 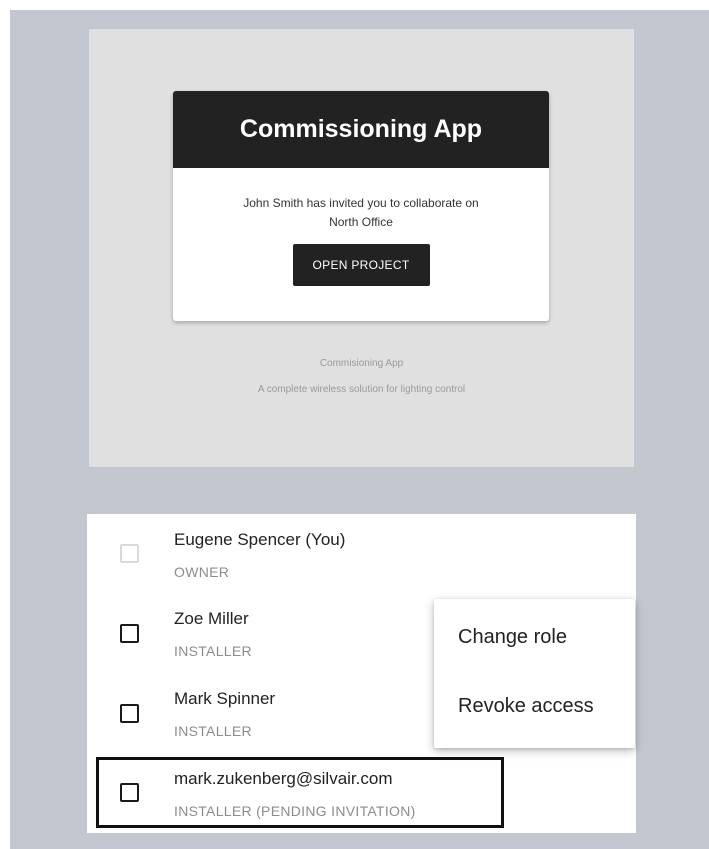 What do you see at coordinates (260, 539) in the screenshot?
I see `collaborator-name: Eugene Spencer (You)` at bounding box center [260, 539].